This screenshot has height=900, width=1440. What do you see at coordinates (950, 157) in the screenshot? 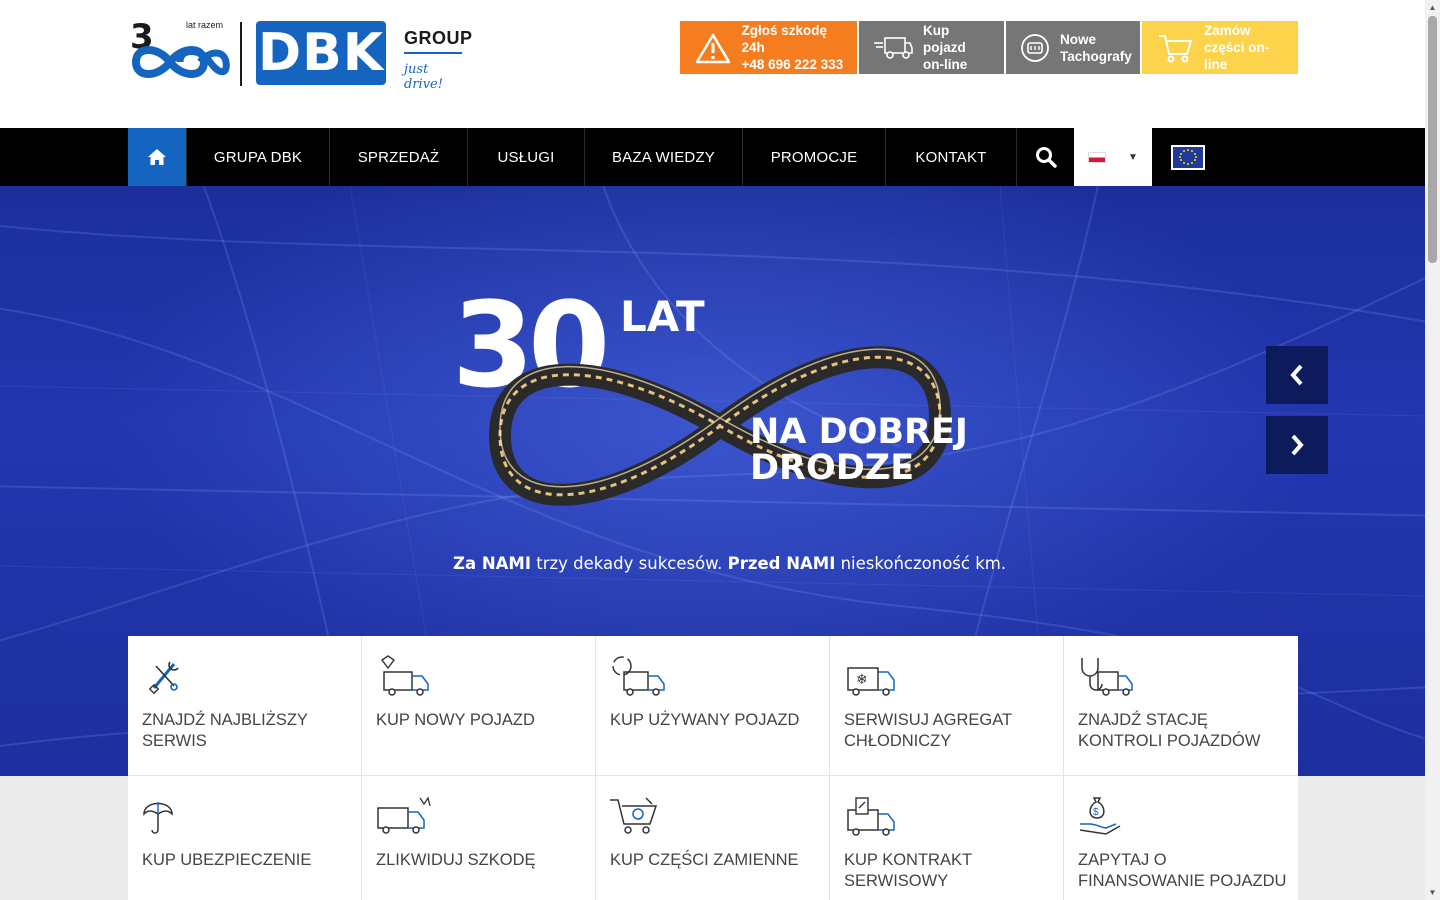
I see `nav-item-kontakt: KONTAKT` at bounding box center [950, 157].